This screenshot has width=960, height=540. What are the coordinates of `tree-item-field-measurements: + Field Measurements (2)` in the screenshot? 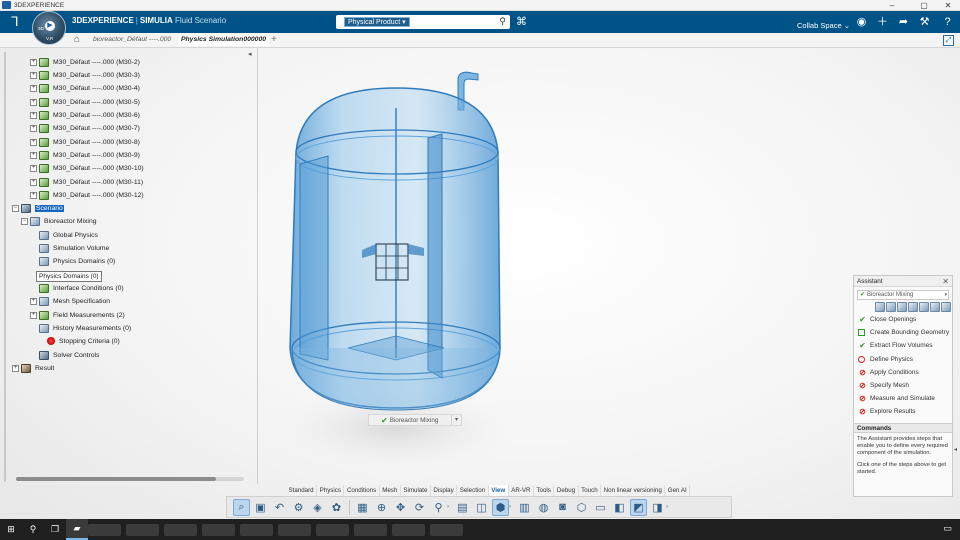 It's located at (77, 315).